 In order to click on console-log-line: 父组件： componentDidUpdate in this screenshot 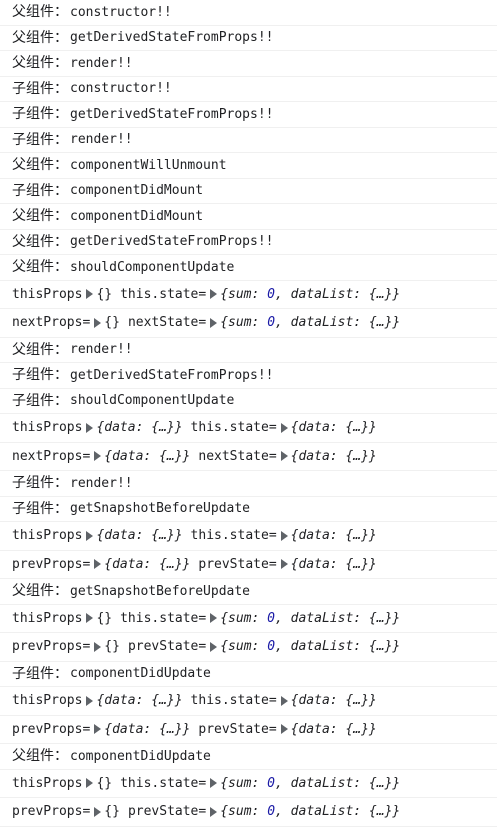, I will do `click(248, 757)`.